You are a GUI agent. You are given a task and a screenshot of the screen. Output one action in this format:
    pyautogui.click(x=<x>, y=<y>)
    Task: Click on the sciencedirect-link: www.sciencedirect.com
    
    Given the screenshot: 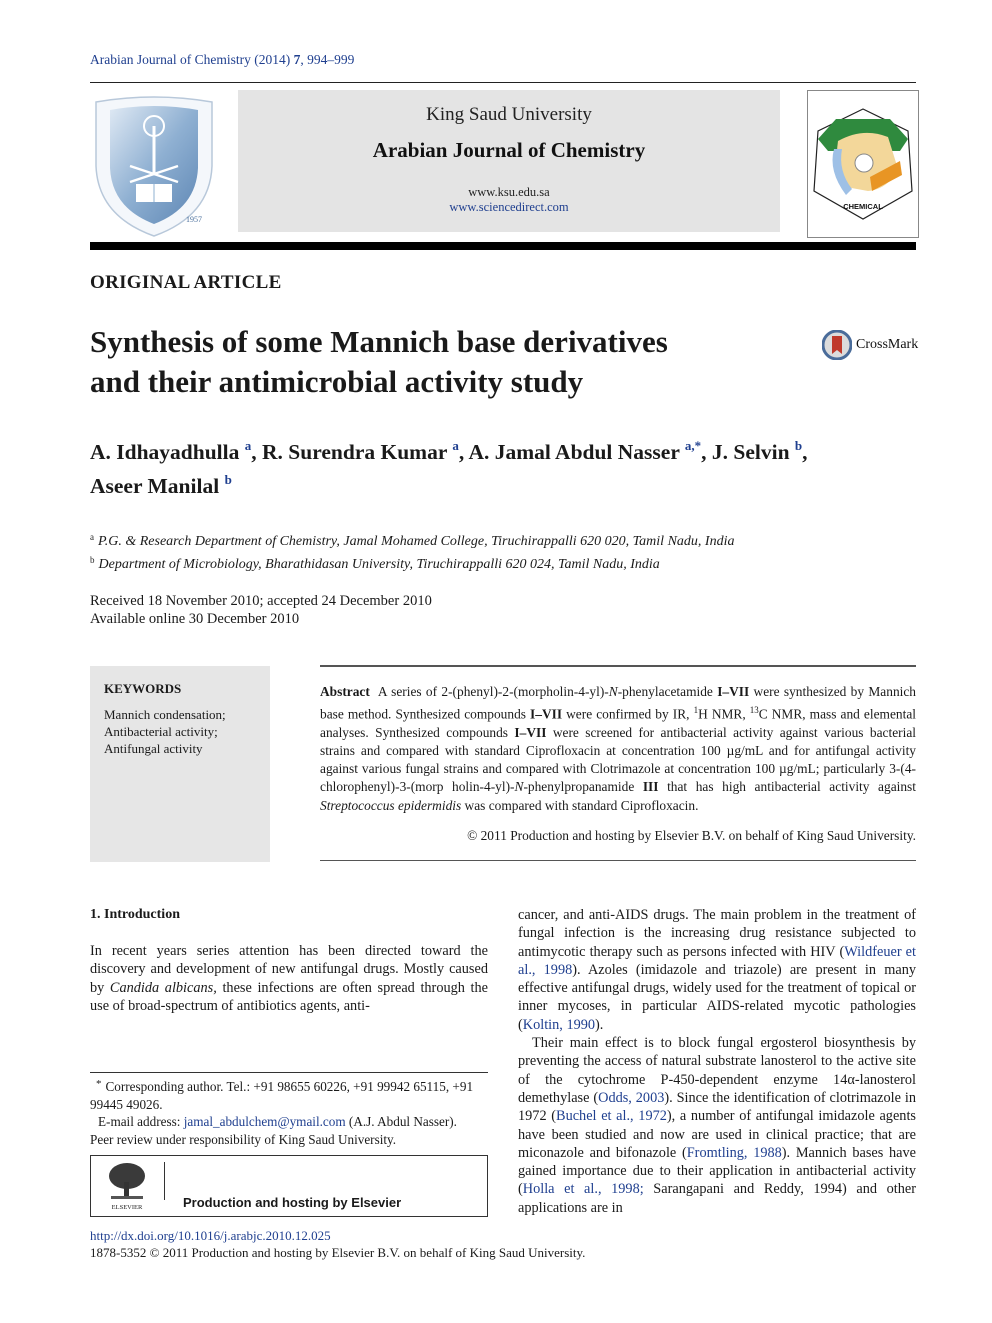 What is the action you would take?
    pyautogui.click(x=508, y=207)
    